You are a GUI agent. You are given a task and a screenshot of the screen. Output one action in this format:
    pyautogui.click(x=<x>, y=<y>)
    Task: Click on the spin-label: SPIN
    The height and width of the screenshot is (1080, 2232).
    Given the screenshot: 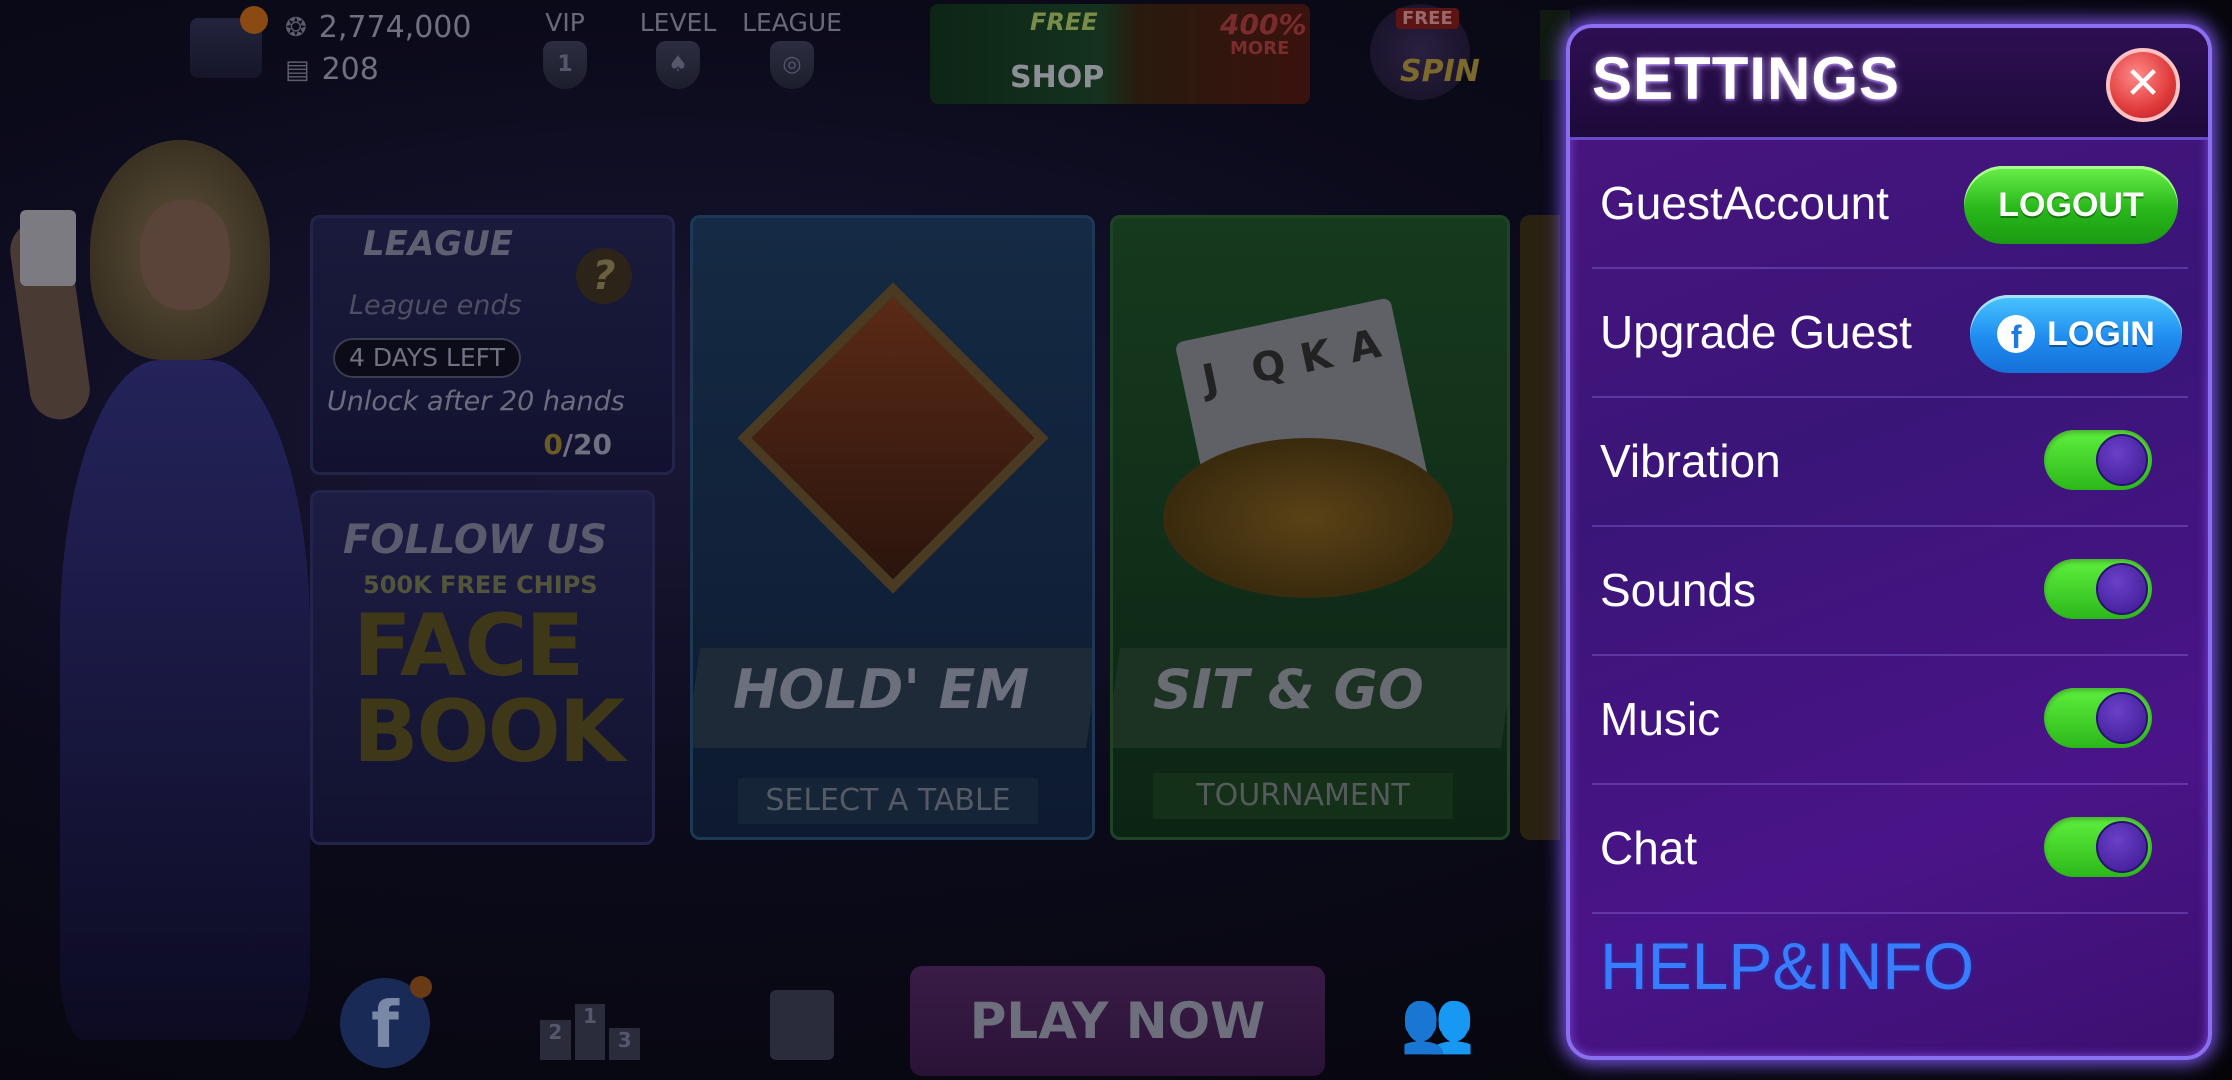 What is the action you would take?
    pyautogui.click(x=1440, y=71)
    